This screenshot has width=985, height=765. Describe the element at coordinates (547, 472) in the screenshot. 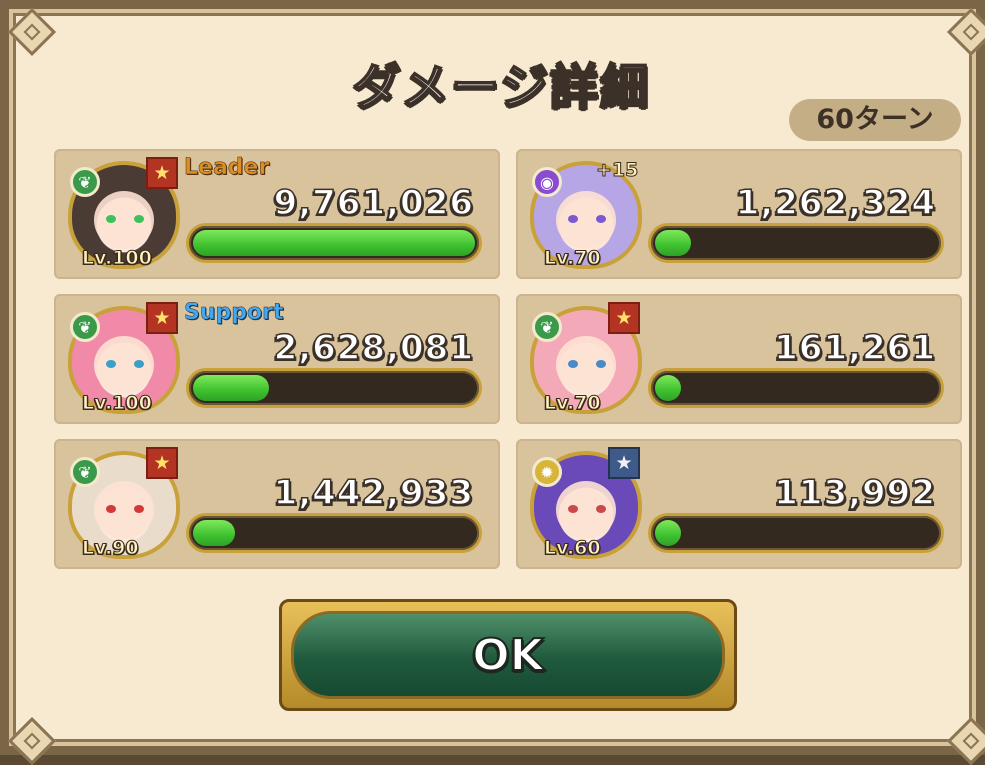

I see `light-orb-icon: ✹` at that location.